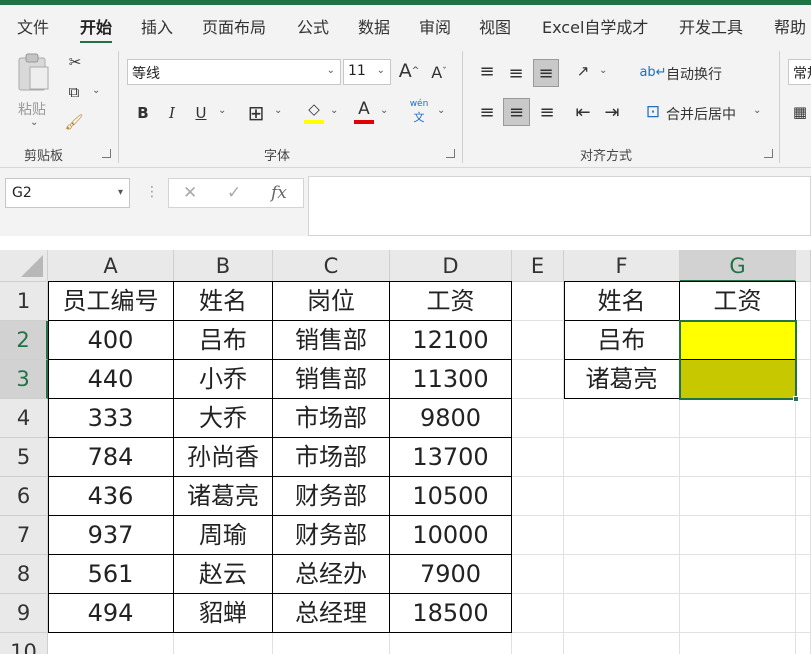 The width and height of the screenshot is (811, 654). Describe the element at coordinates (803, 379) in the screenshot. I see `cell-h3` at that location.